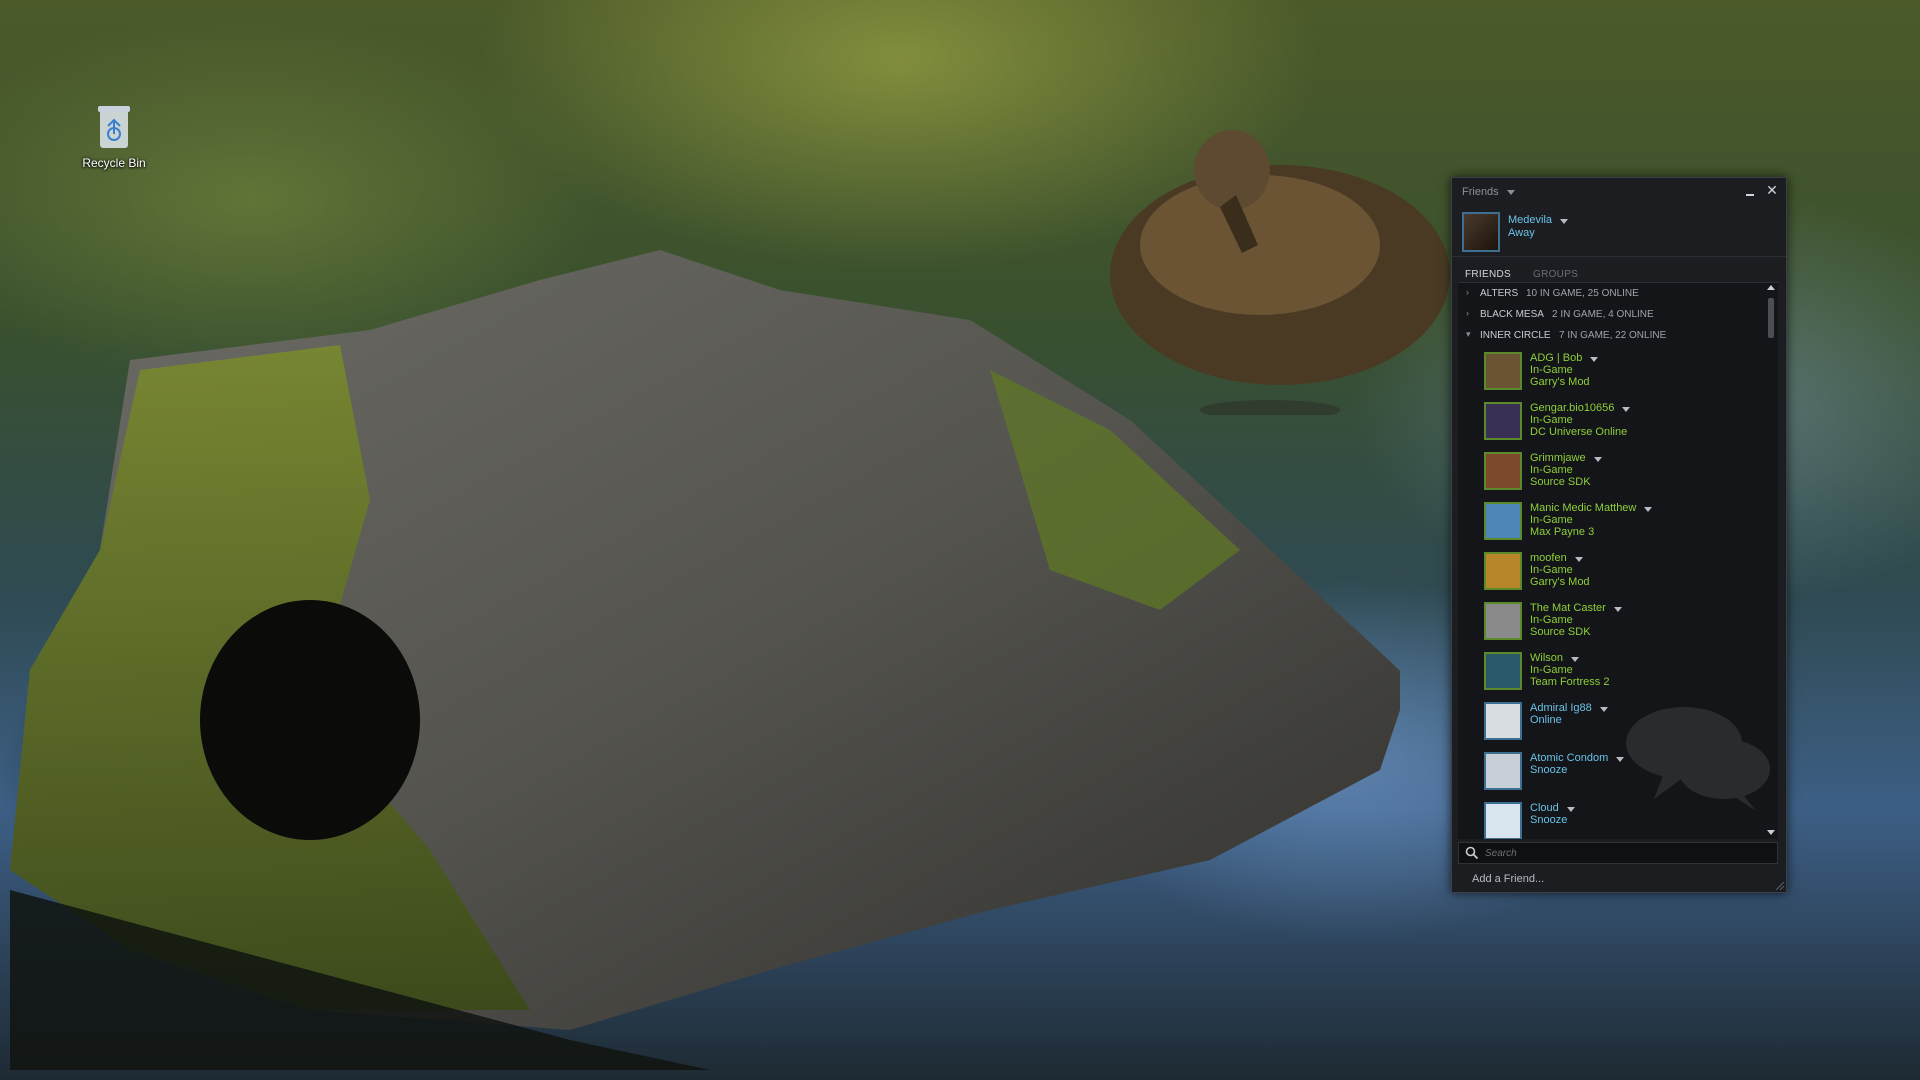  What do you see at coordinates (114, 163) in the screenshot?
I see `desktop-icon-label: Recycle Bin` at bounding box center [114, 163].